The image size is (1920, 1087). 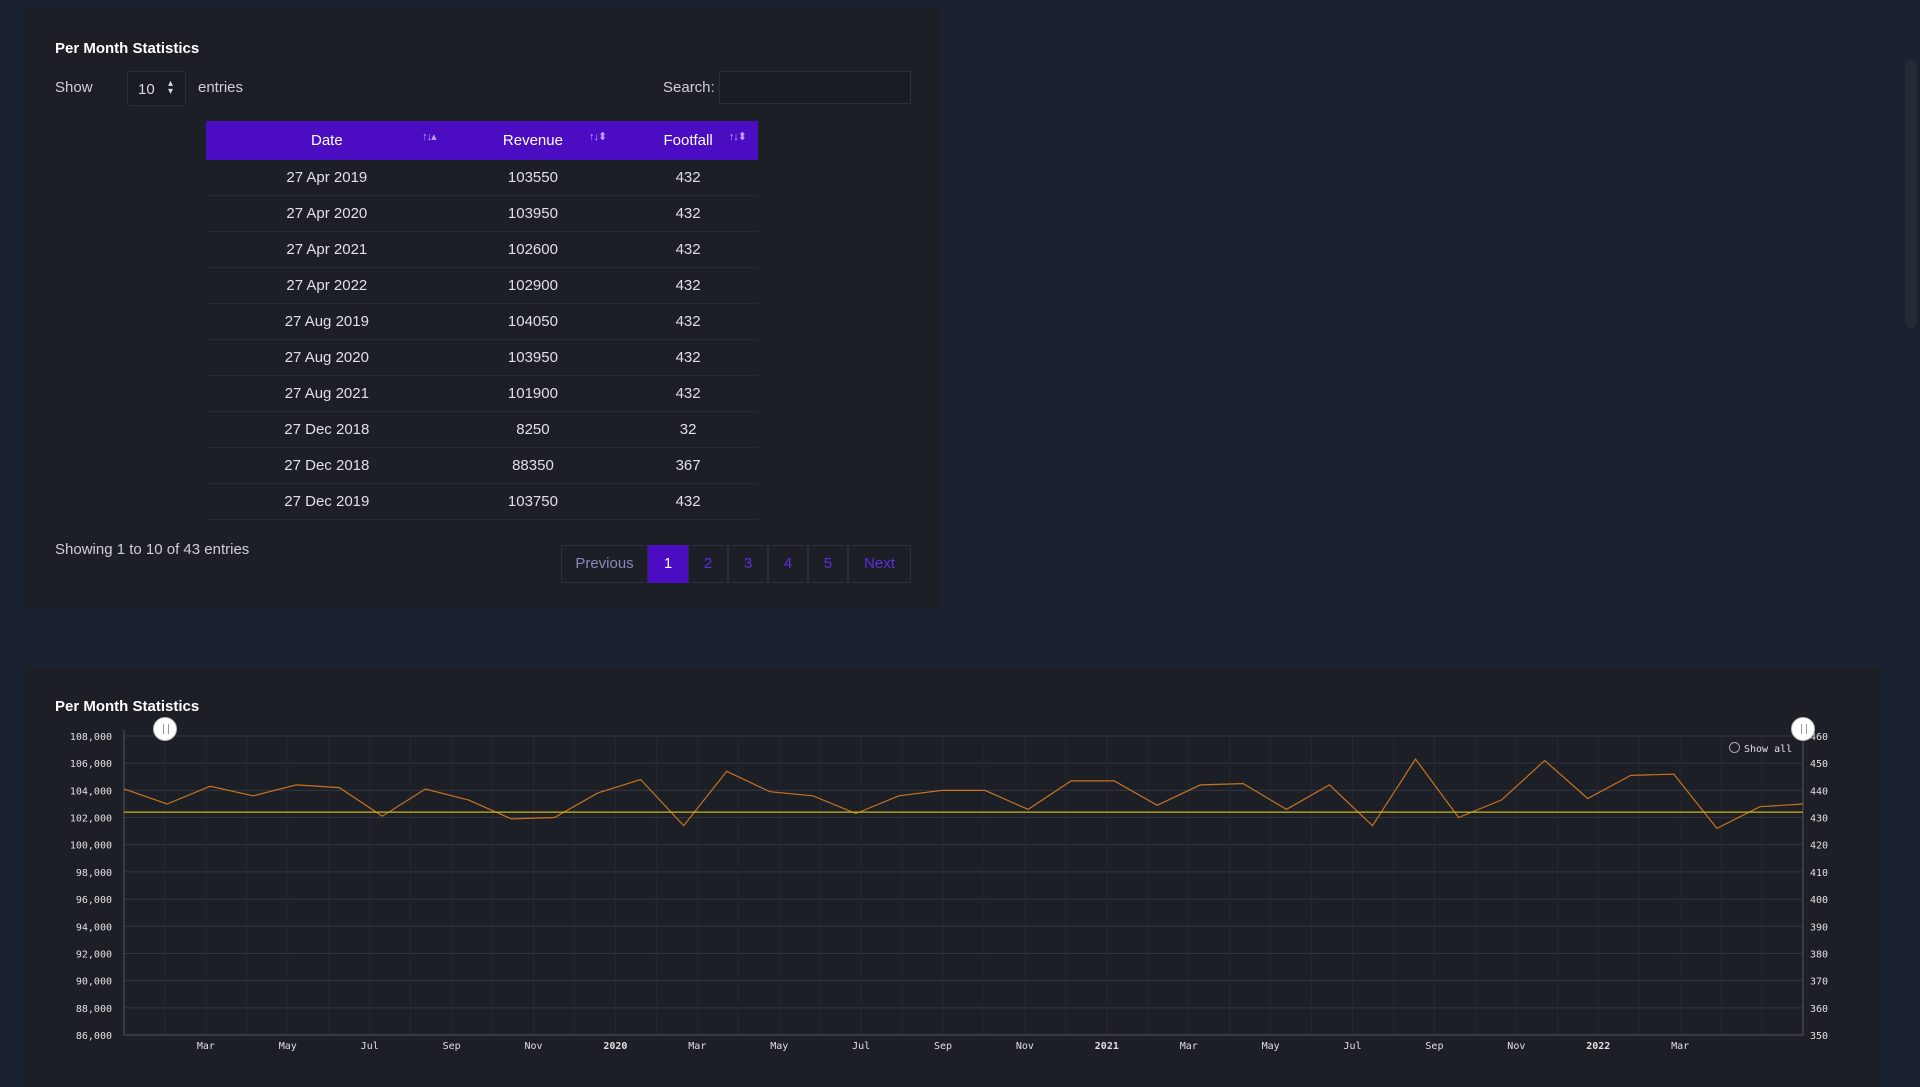 What do you see at coordinates (94, 1036) in the screenshot?
I see `y-left-tick-label: 86,000` at bounding box center [94, 1036].